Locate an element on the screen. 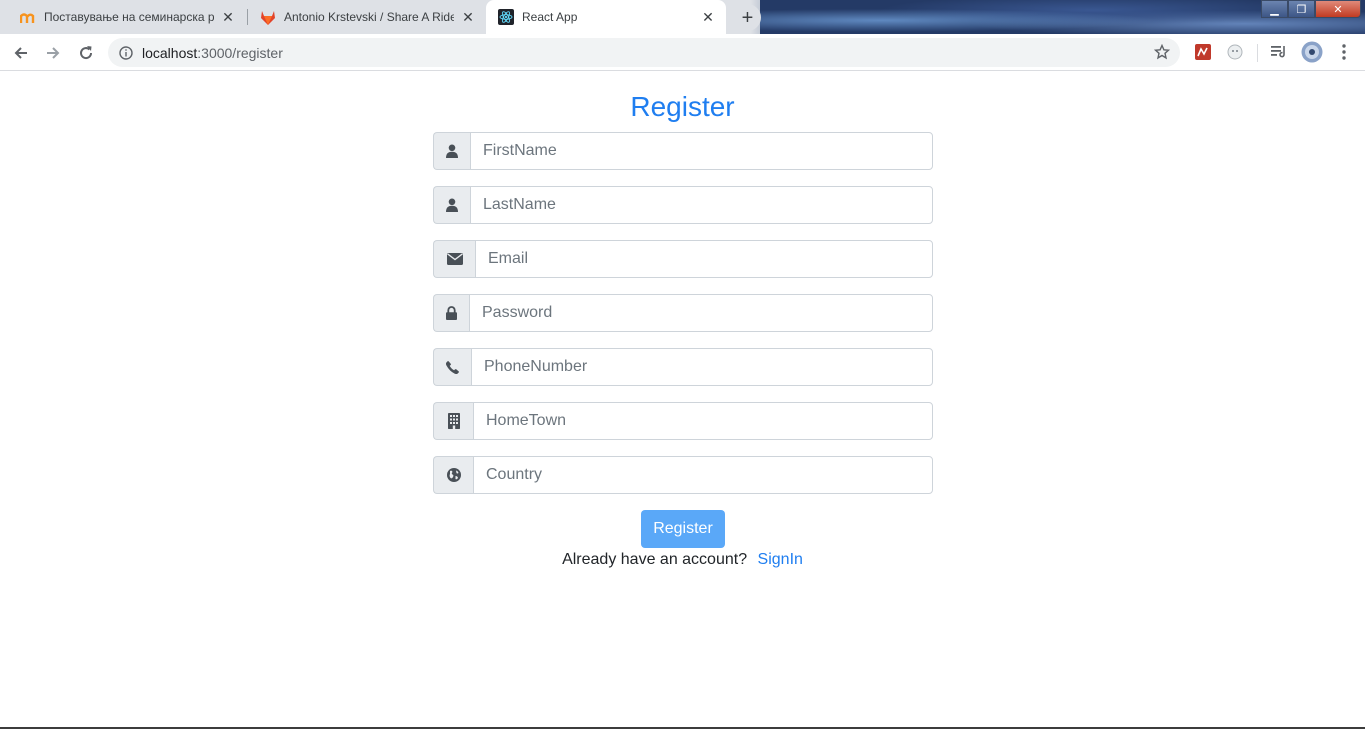 This screenshot has height=729, width=1365. already-have-account-text: Already have an account? is located at coordinates (655, 559).